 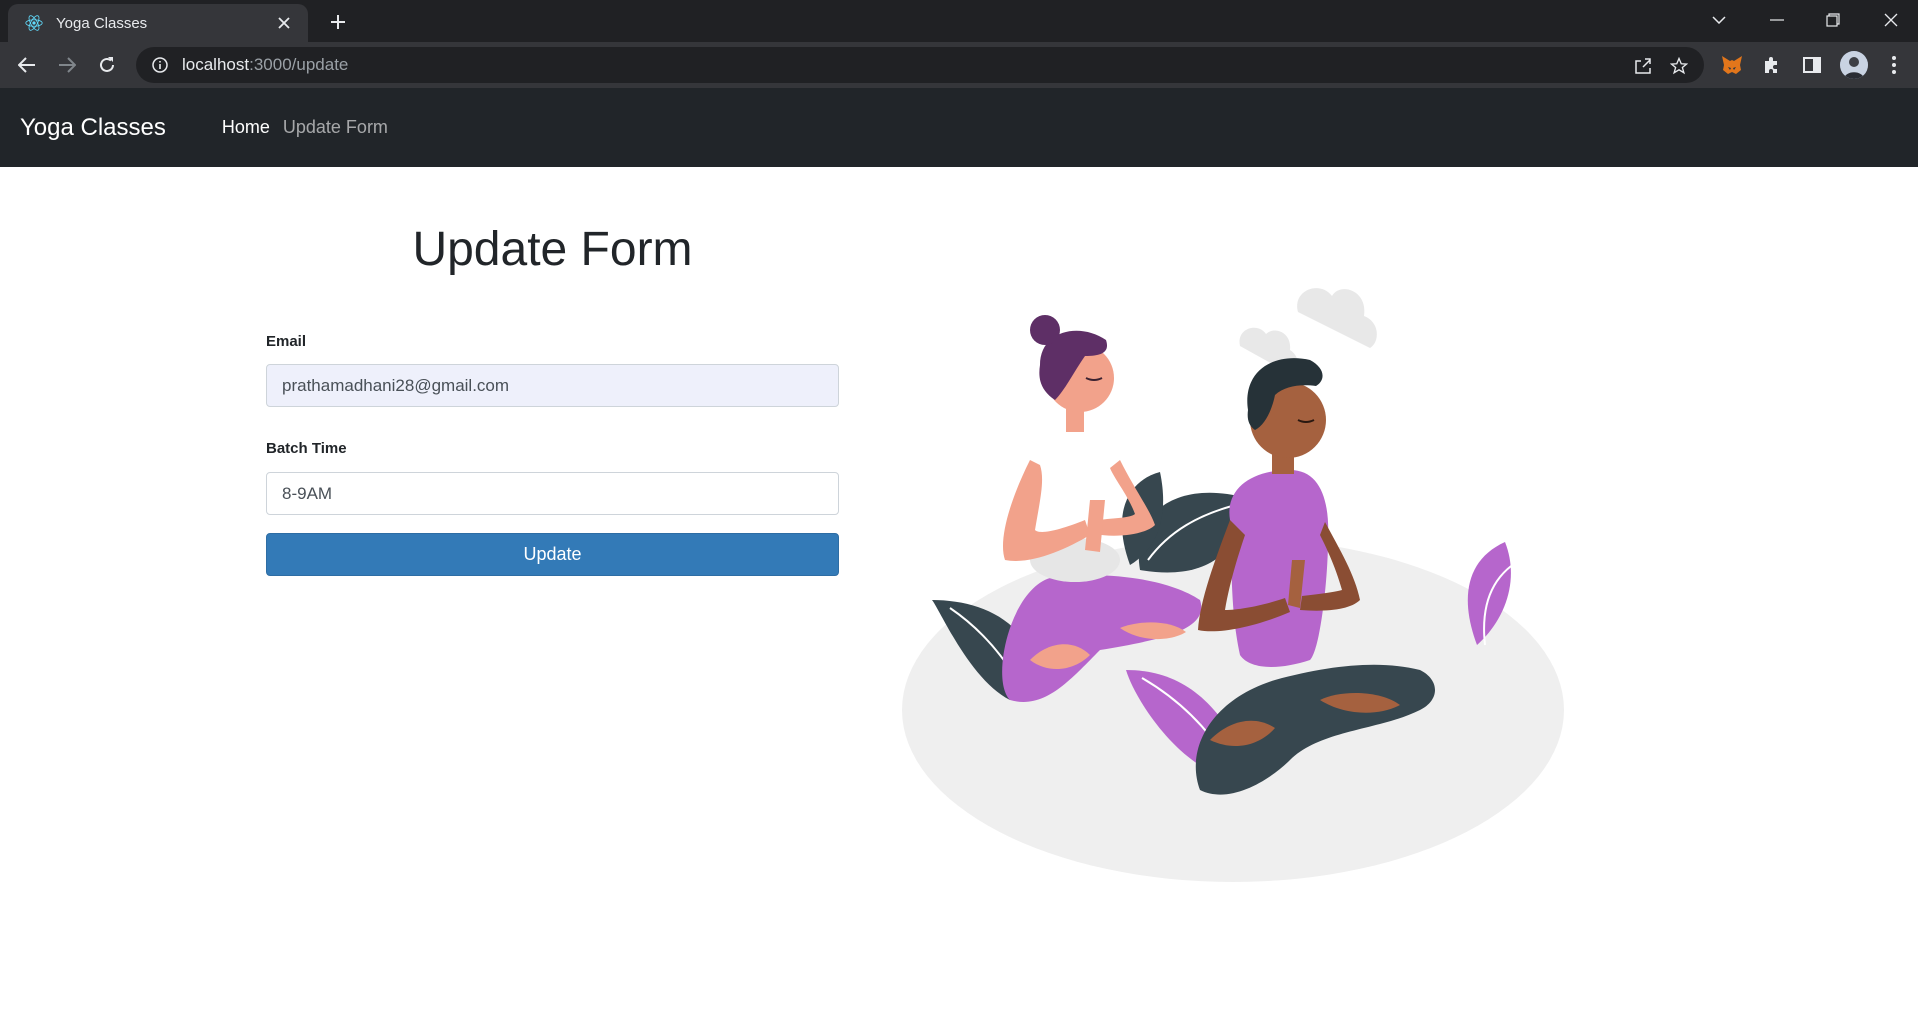 I want to click on app-navbar: Yoga Classes Home Update Form, so click(x=959, y=127).